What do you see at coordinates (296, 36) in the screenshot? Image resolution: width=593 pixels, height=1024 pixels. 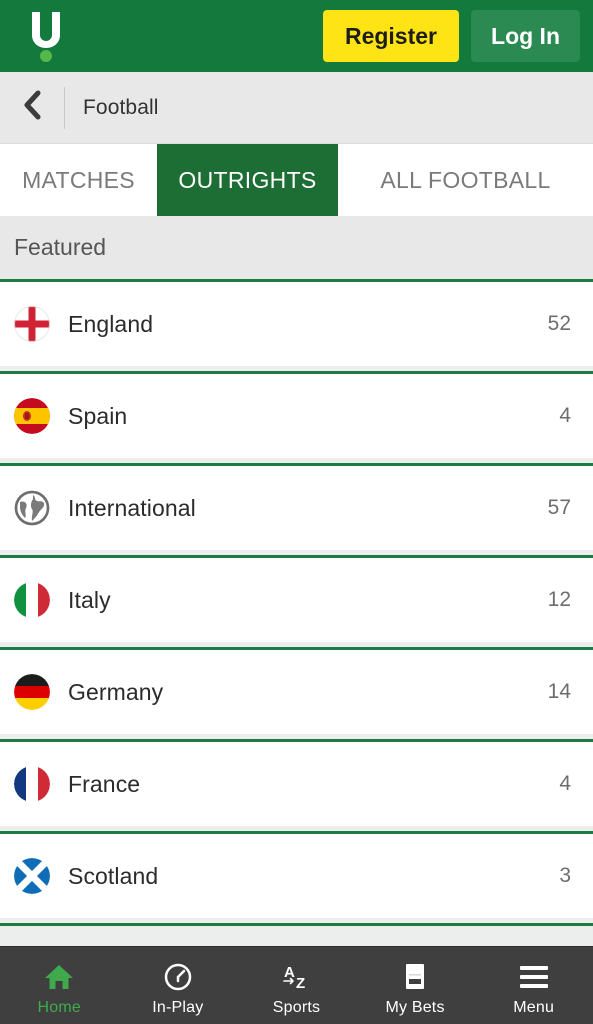 I see `app-header: Register Log In` at bounding box center [296, 36].